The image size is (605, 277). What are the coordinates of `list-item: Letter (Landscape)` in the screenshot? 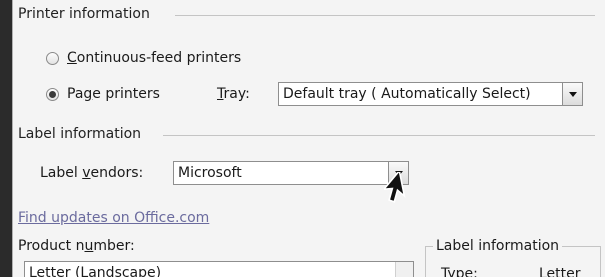 It's located at (95, 271).